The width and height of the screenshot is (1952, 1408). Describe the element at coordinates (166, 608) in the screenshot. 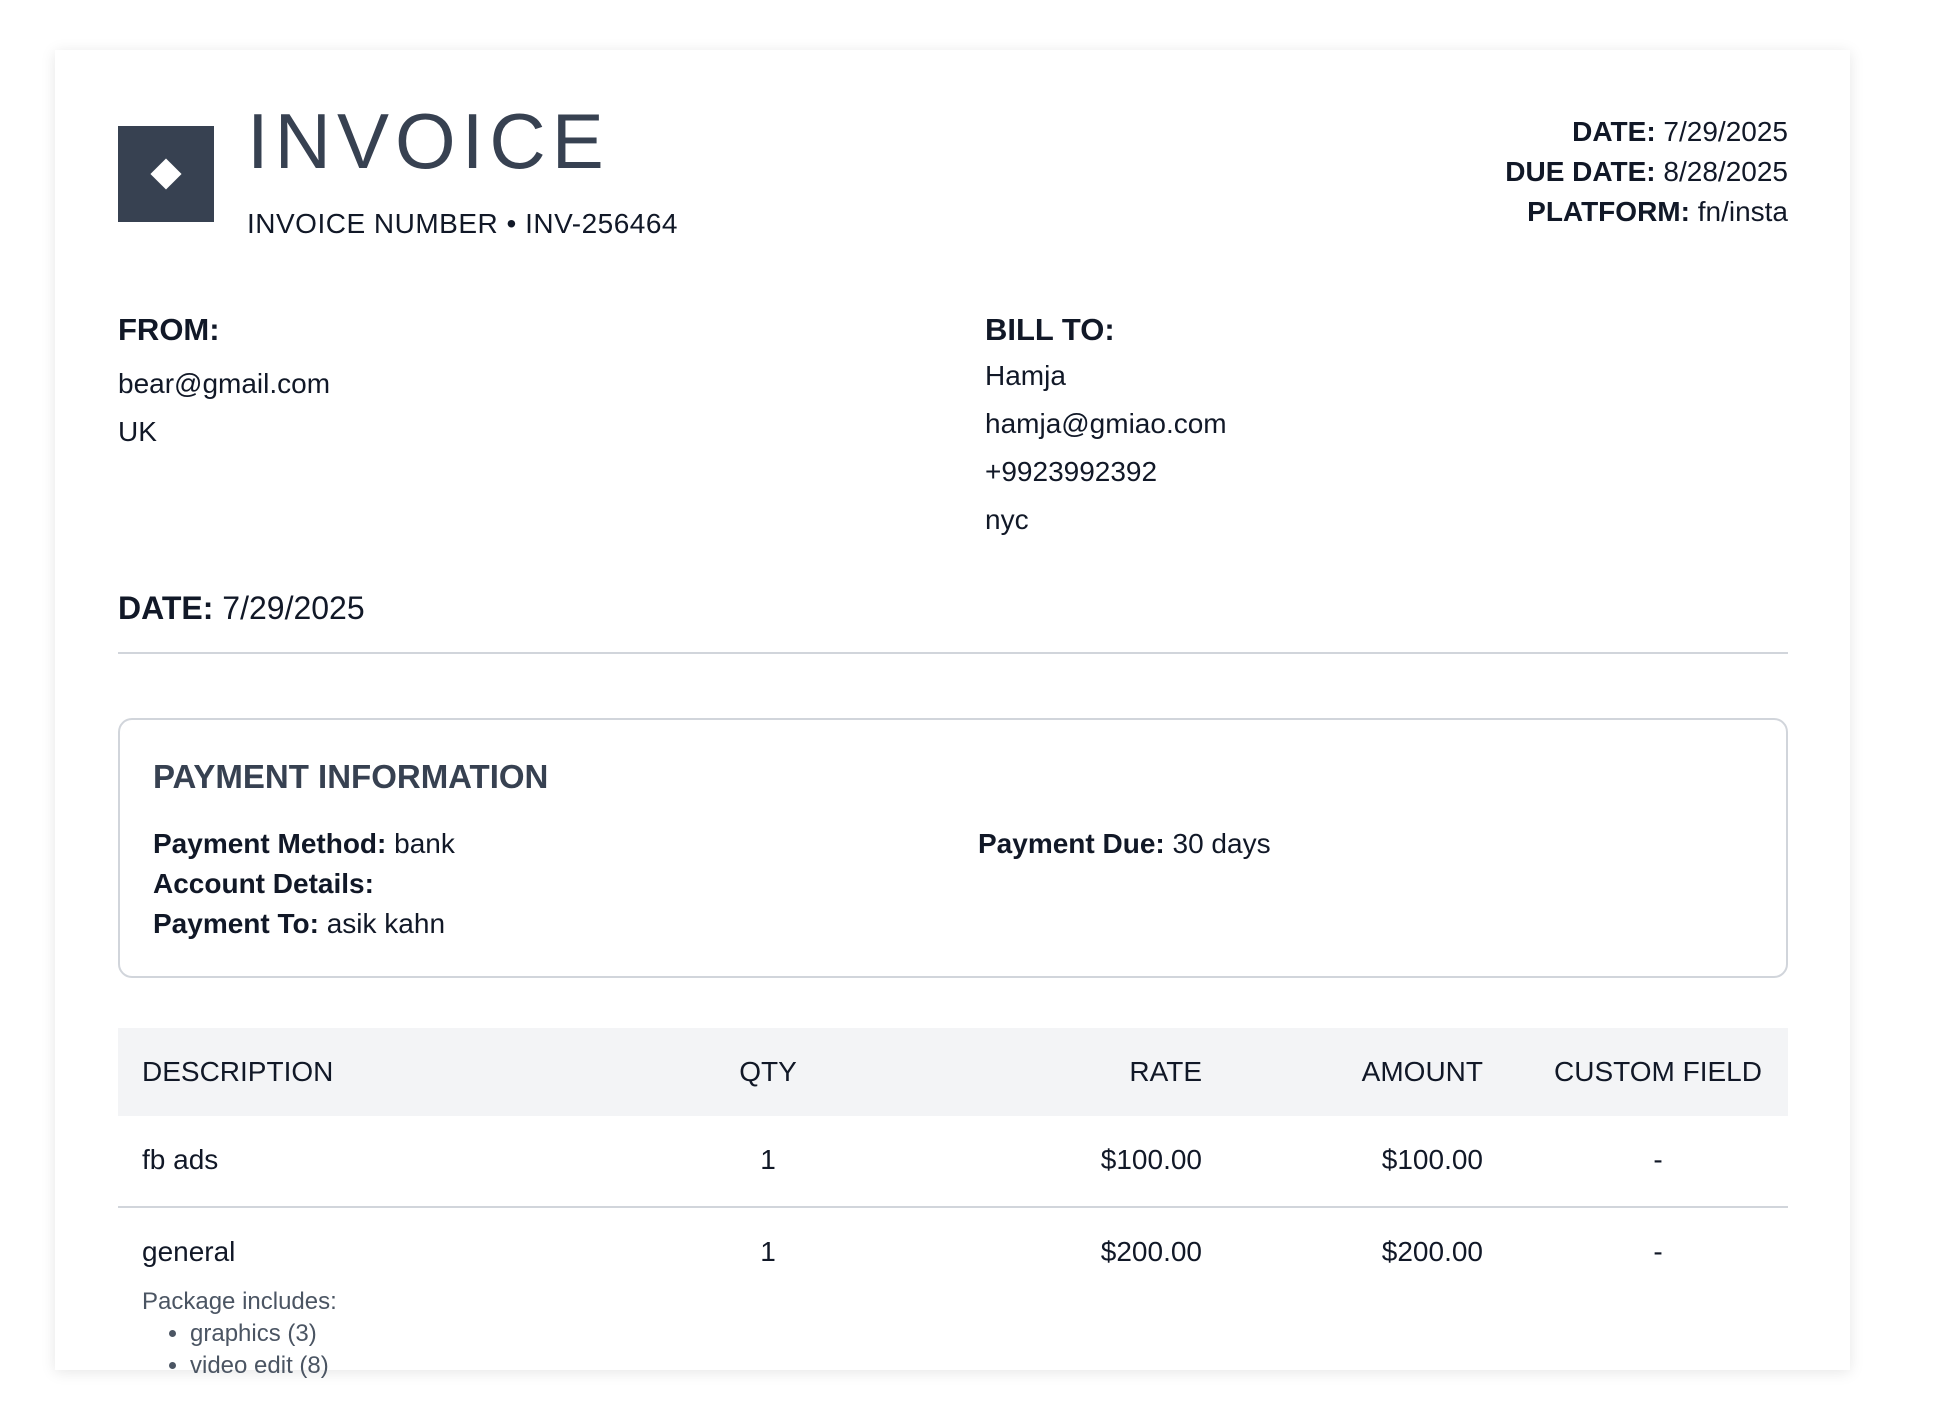

I see `date-label: DATE:` at that location.